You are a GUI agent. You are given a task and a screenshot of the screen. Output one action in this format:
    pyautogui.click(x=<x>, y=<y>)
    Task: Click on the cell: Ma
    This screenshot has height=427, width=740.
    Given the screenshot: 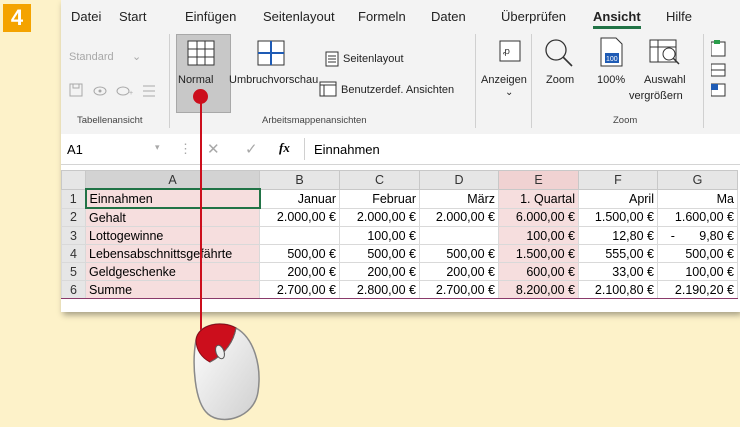 What is the action you would take?
    pyautogui.click(x=697, y=198)
    